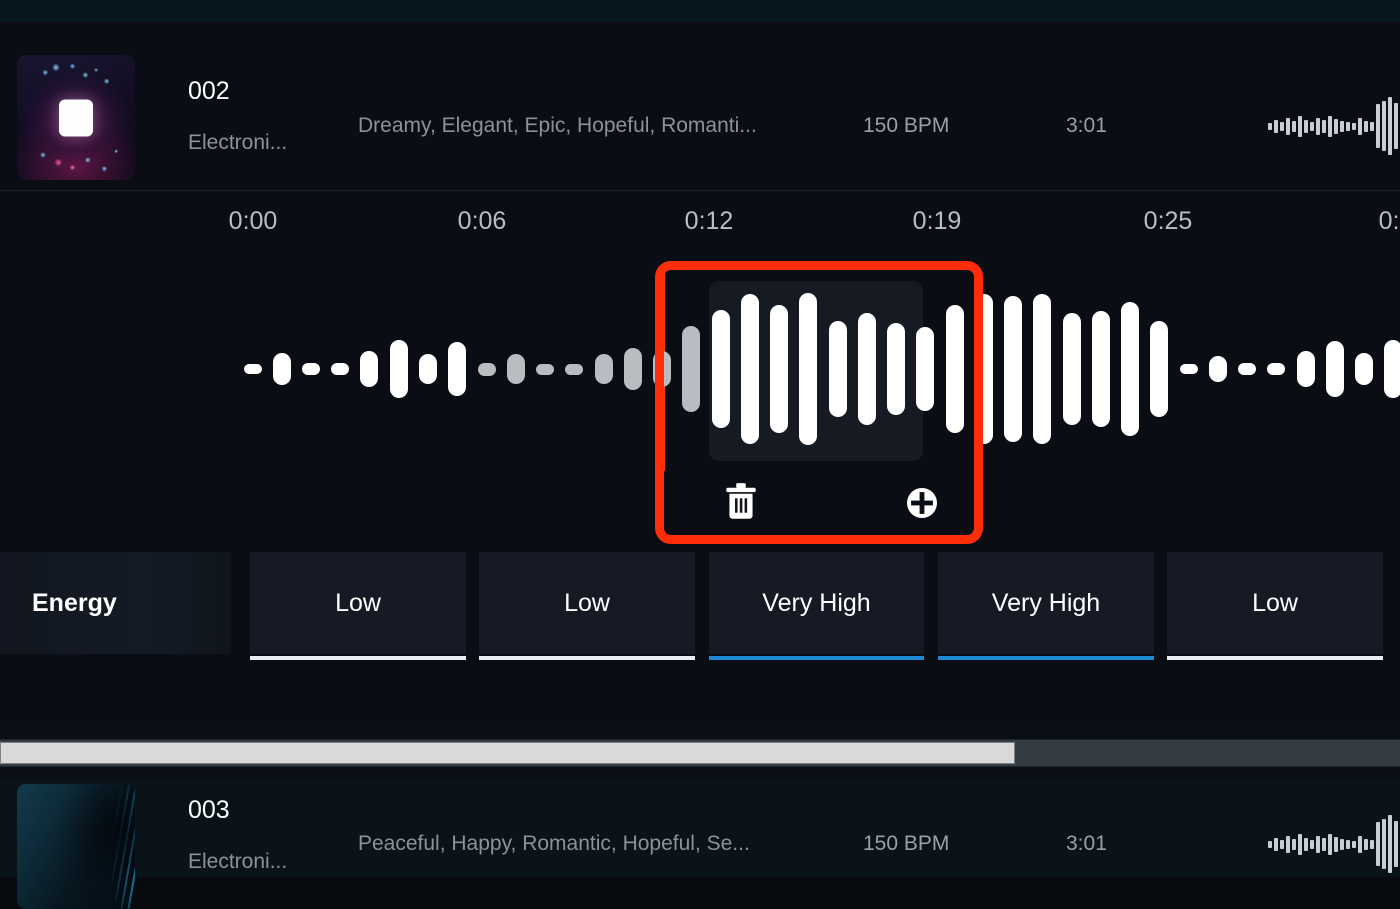 The height and width of the screenshot is (909, 1400). What do you see at coordinates (700, 11) in the screenshot?
I see `top-strip` at bounding box center [700, 11].